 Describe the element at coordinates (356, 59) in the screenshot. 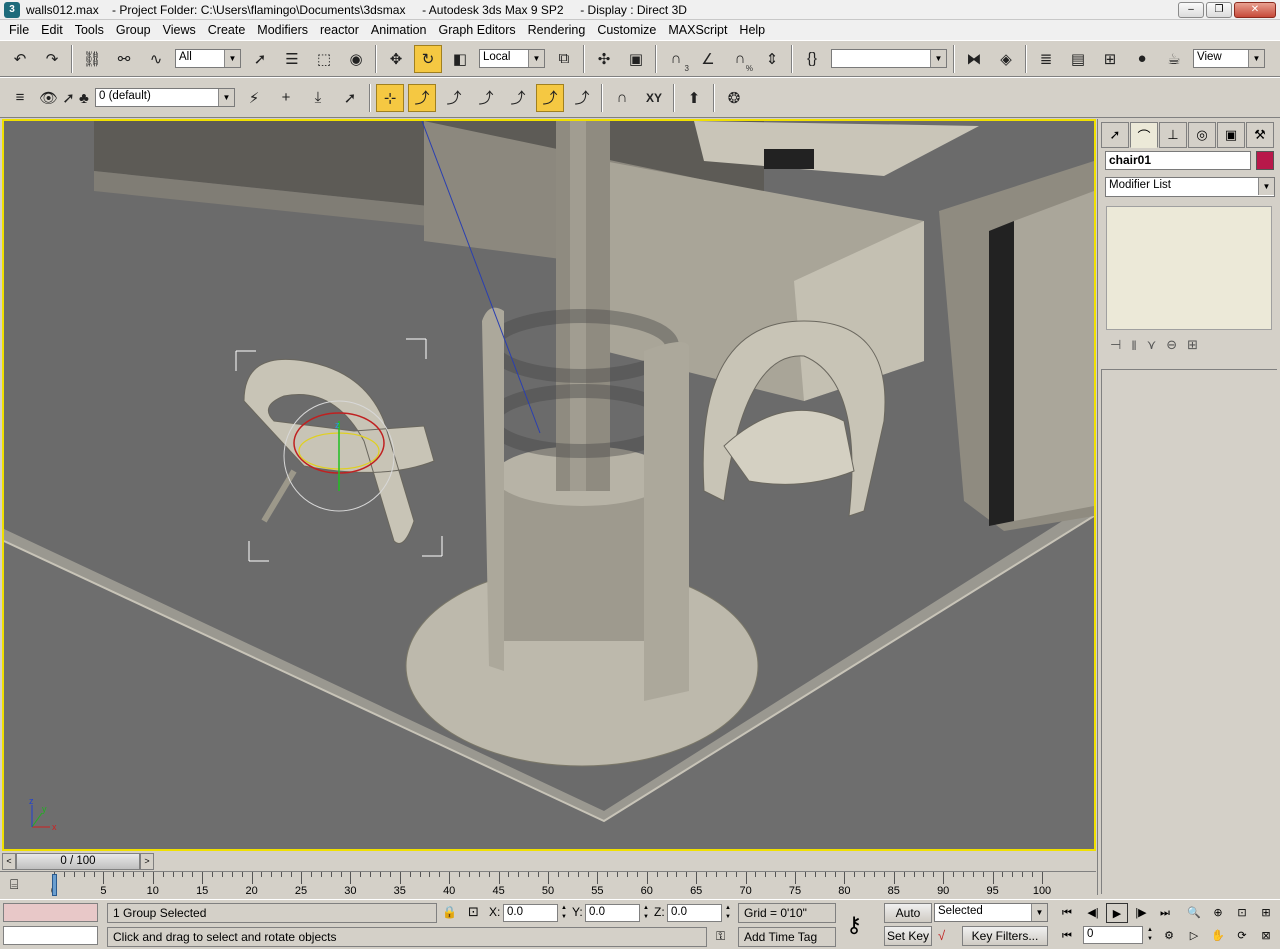

I see `window-crossing-icon: ◉` at that location.